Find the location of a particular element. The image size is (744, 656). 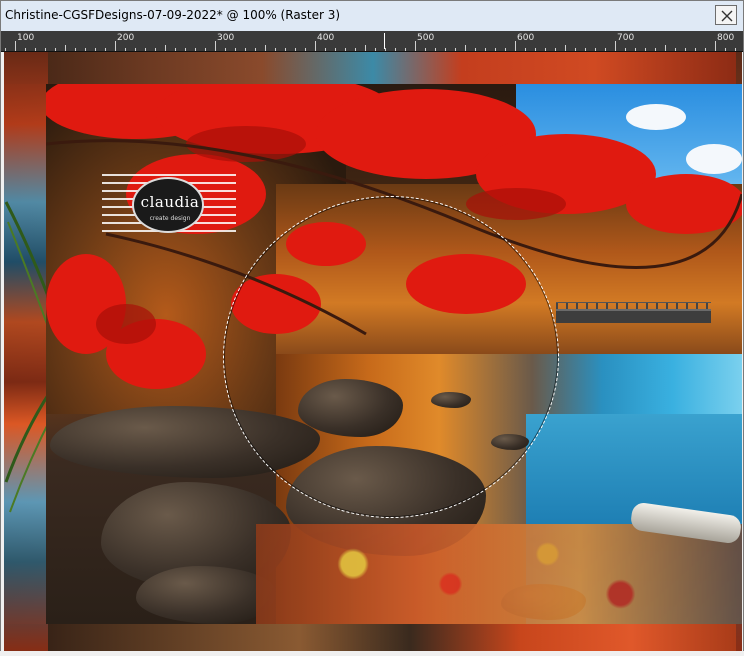

watermark-text: claudia is located at coordinates (170, 202).